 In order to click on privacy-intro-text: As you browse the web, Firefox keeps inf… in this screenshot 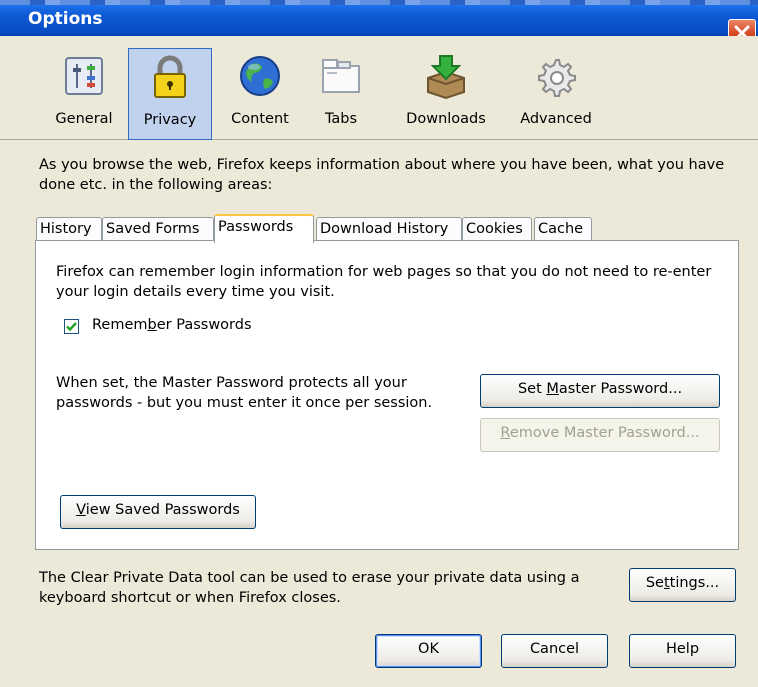, I will do `click(382, 175)`.